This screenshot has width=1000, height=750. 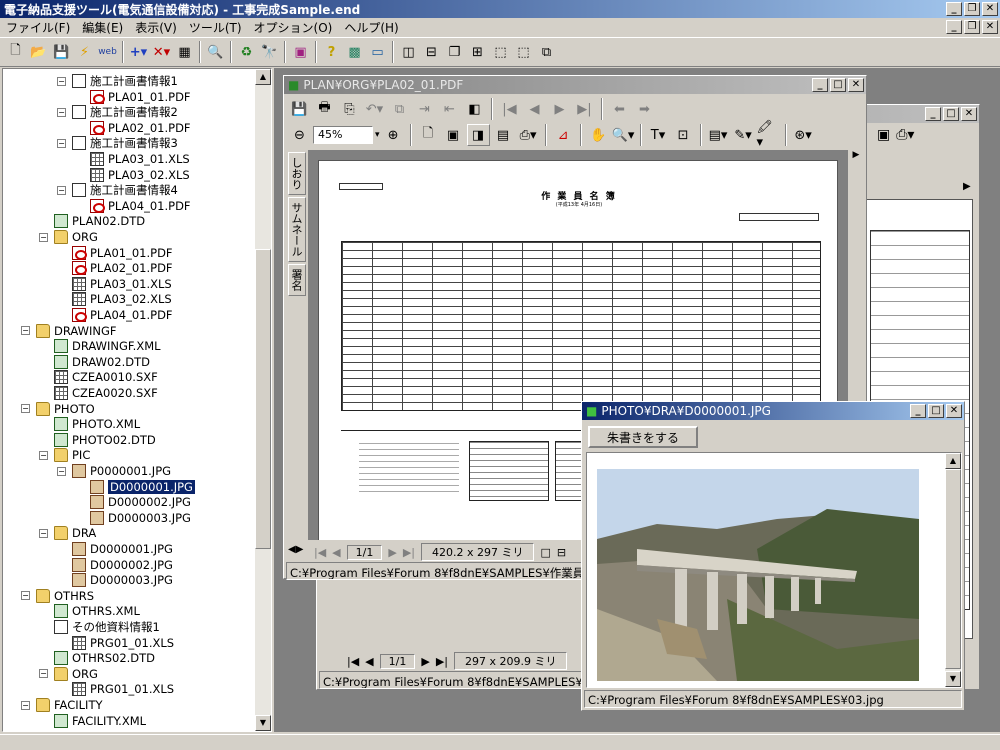 I want to click on pdf-panel-icon: ◧, so click(x=474, y=109).